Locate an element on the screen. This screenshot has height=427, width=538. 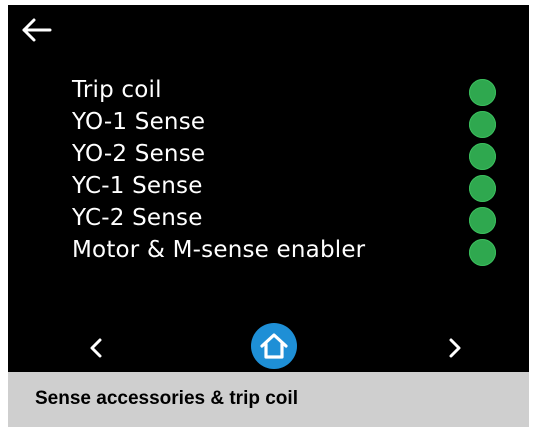
list-item: Motor & M-sense enabler is located at coordinates (292, 251).